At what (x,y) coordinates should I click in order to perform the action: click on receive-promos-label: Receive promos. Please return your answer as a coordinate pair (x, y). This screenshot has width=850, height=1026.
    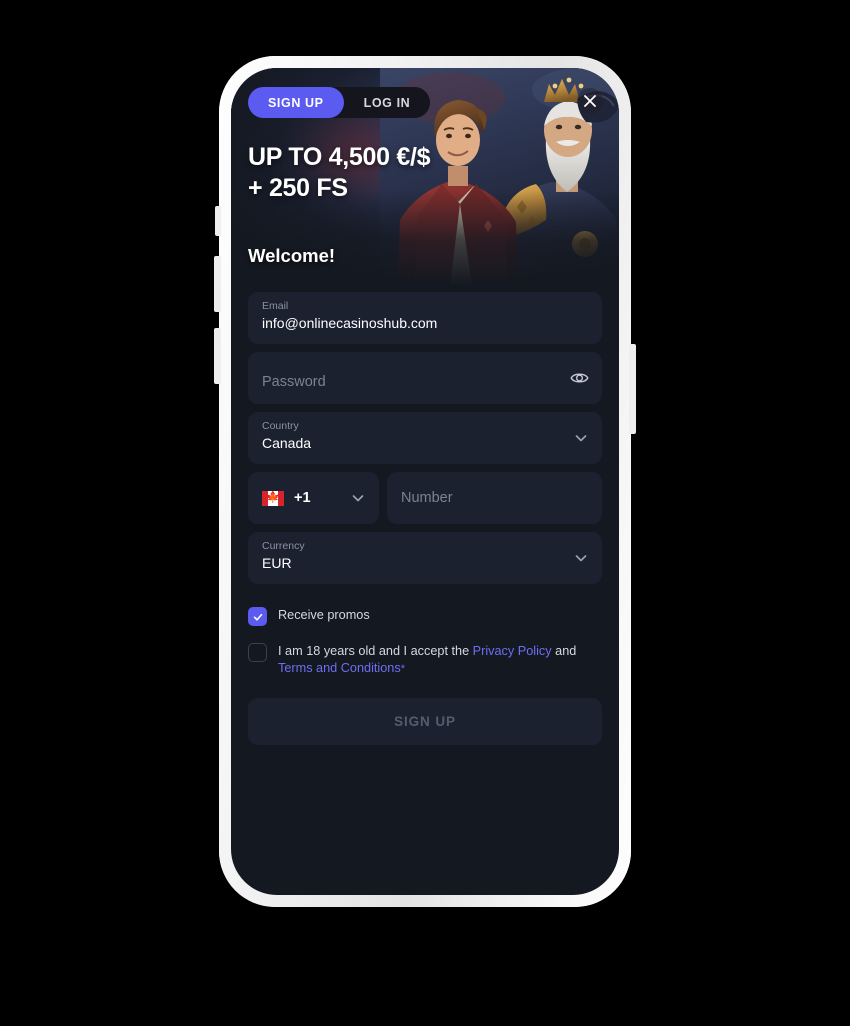
    Looking at the image, I should click on (324, 615).